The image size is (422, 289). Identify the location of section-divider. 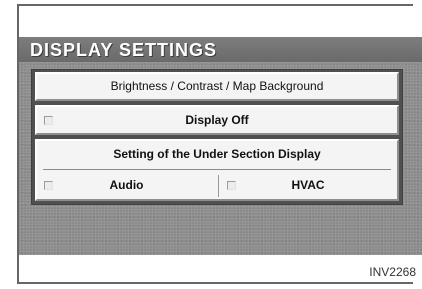
(217, 169).